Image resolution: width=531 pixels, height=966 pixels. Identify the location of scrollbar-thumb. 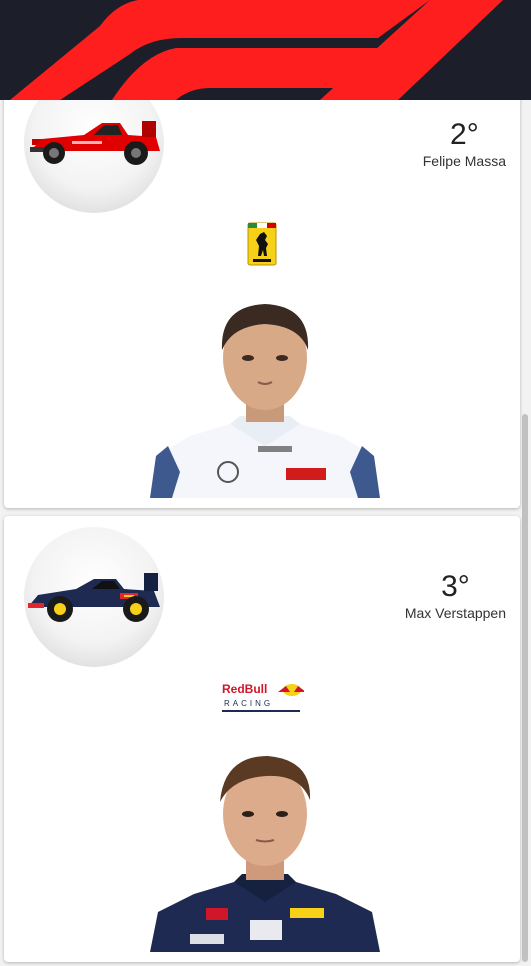
(525, 688).